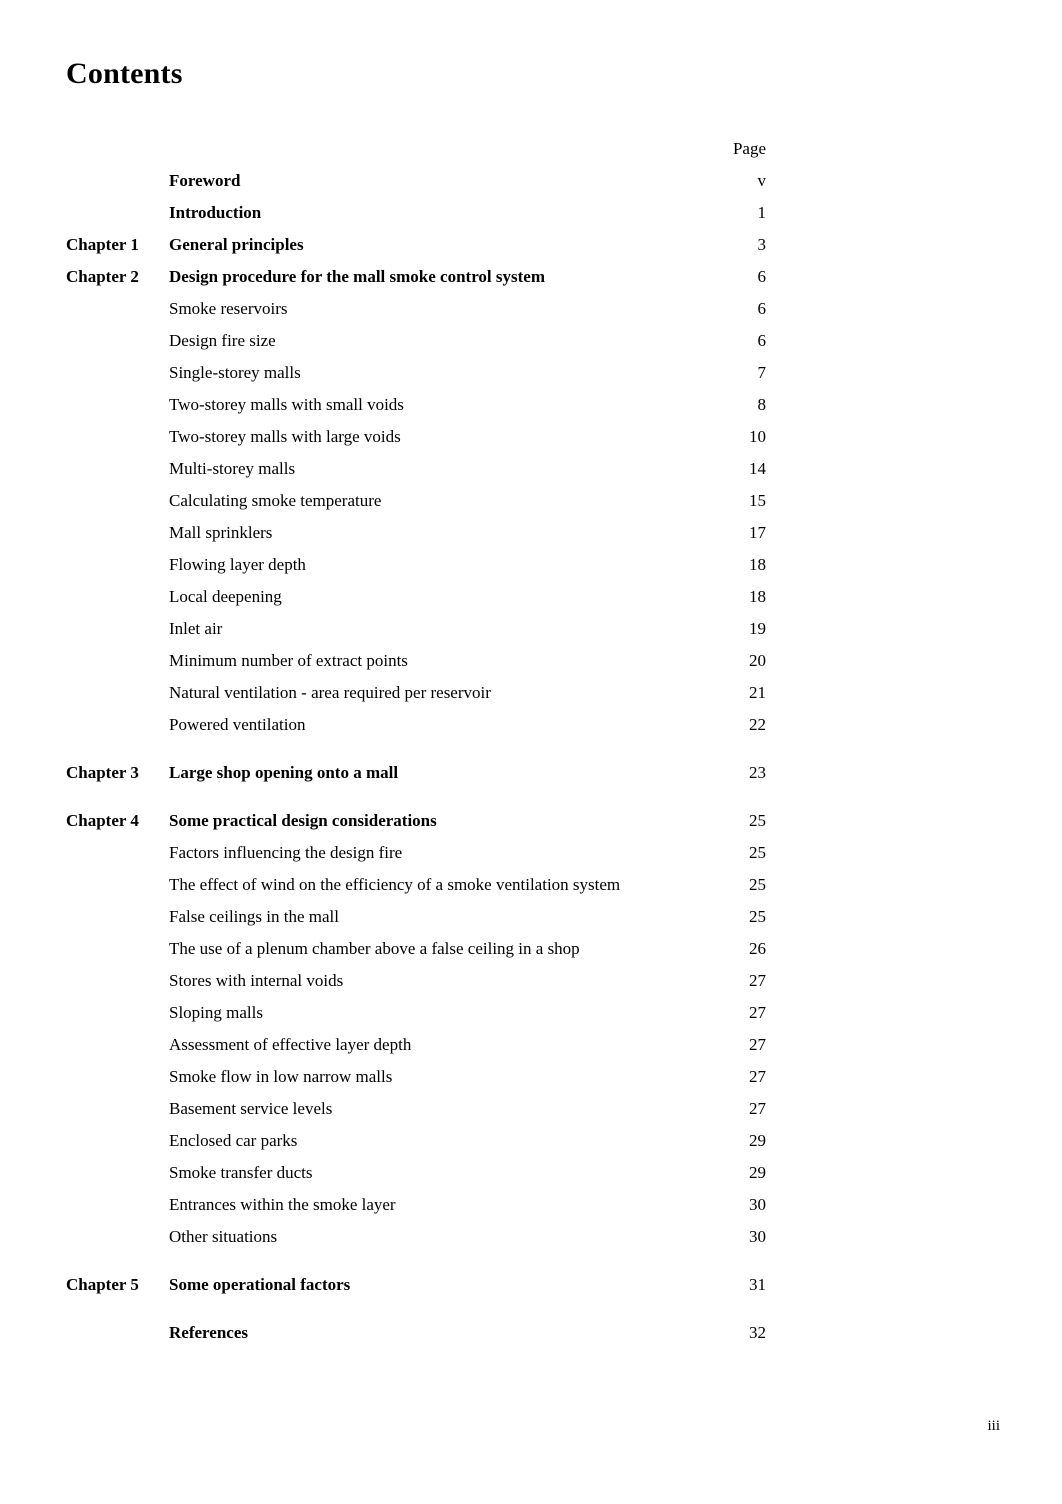 The image size is (1062, 1504). Describe the element at coordinates (435, 1077) in the screenshot. I see `toc-entry-title: Smoke flow in low narrow malls` at that location.